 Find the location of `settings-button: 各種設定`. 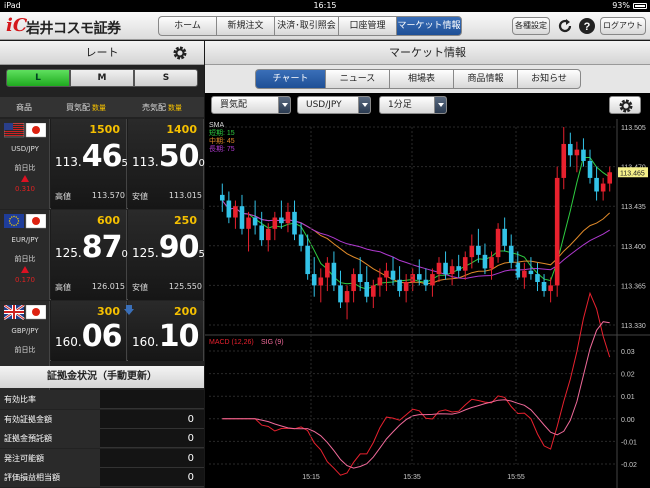

settings-button: 各種設定 is located at coordinates (531, 26).